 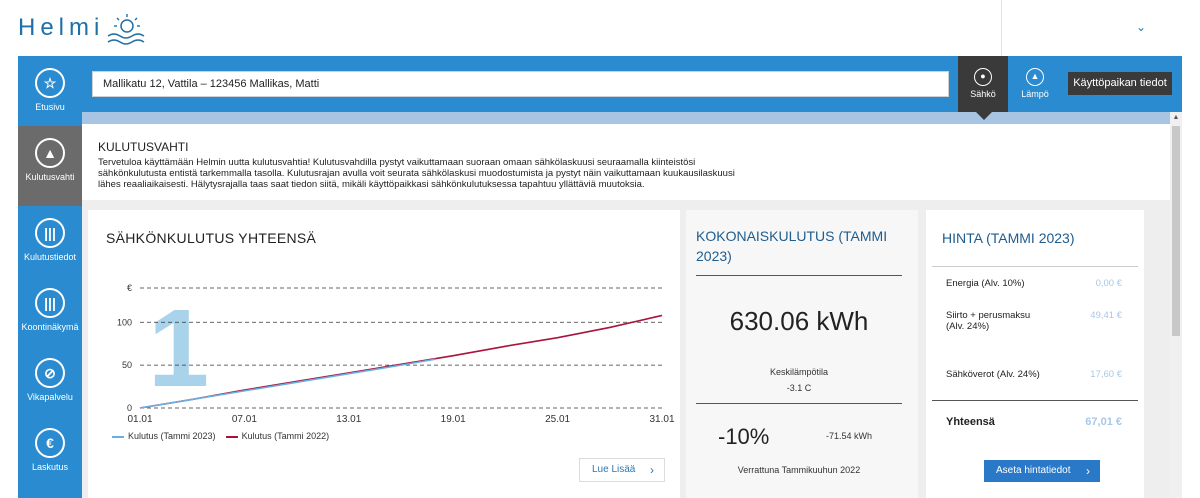 What do you see at coordinates (244, 419) in the screenshot?
I see `x-tick-label: 07.01` at bounding box center [244, 419].